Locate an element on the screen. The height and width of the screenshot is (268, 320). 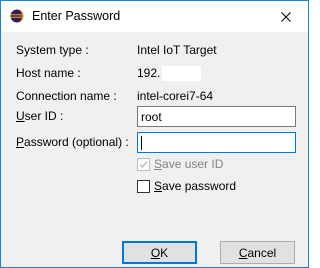
save-user-id-label: Save user ID is located at coordinates (189, 164).